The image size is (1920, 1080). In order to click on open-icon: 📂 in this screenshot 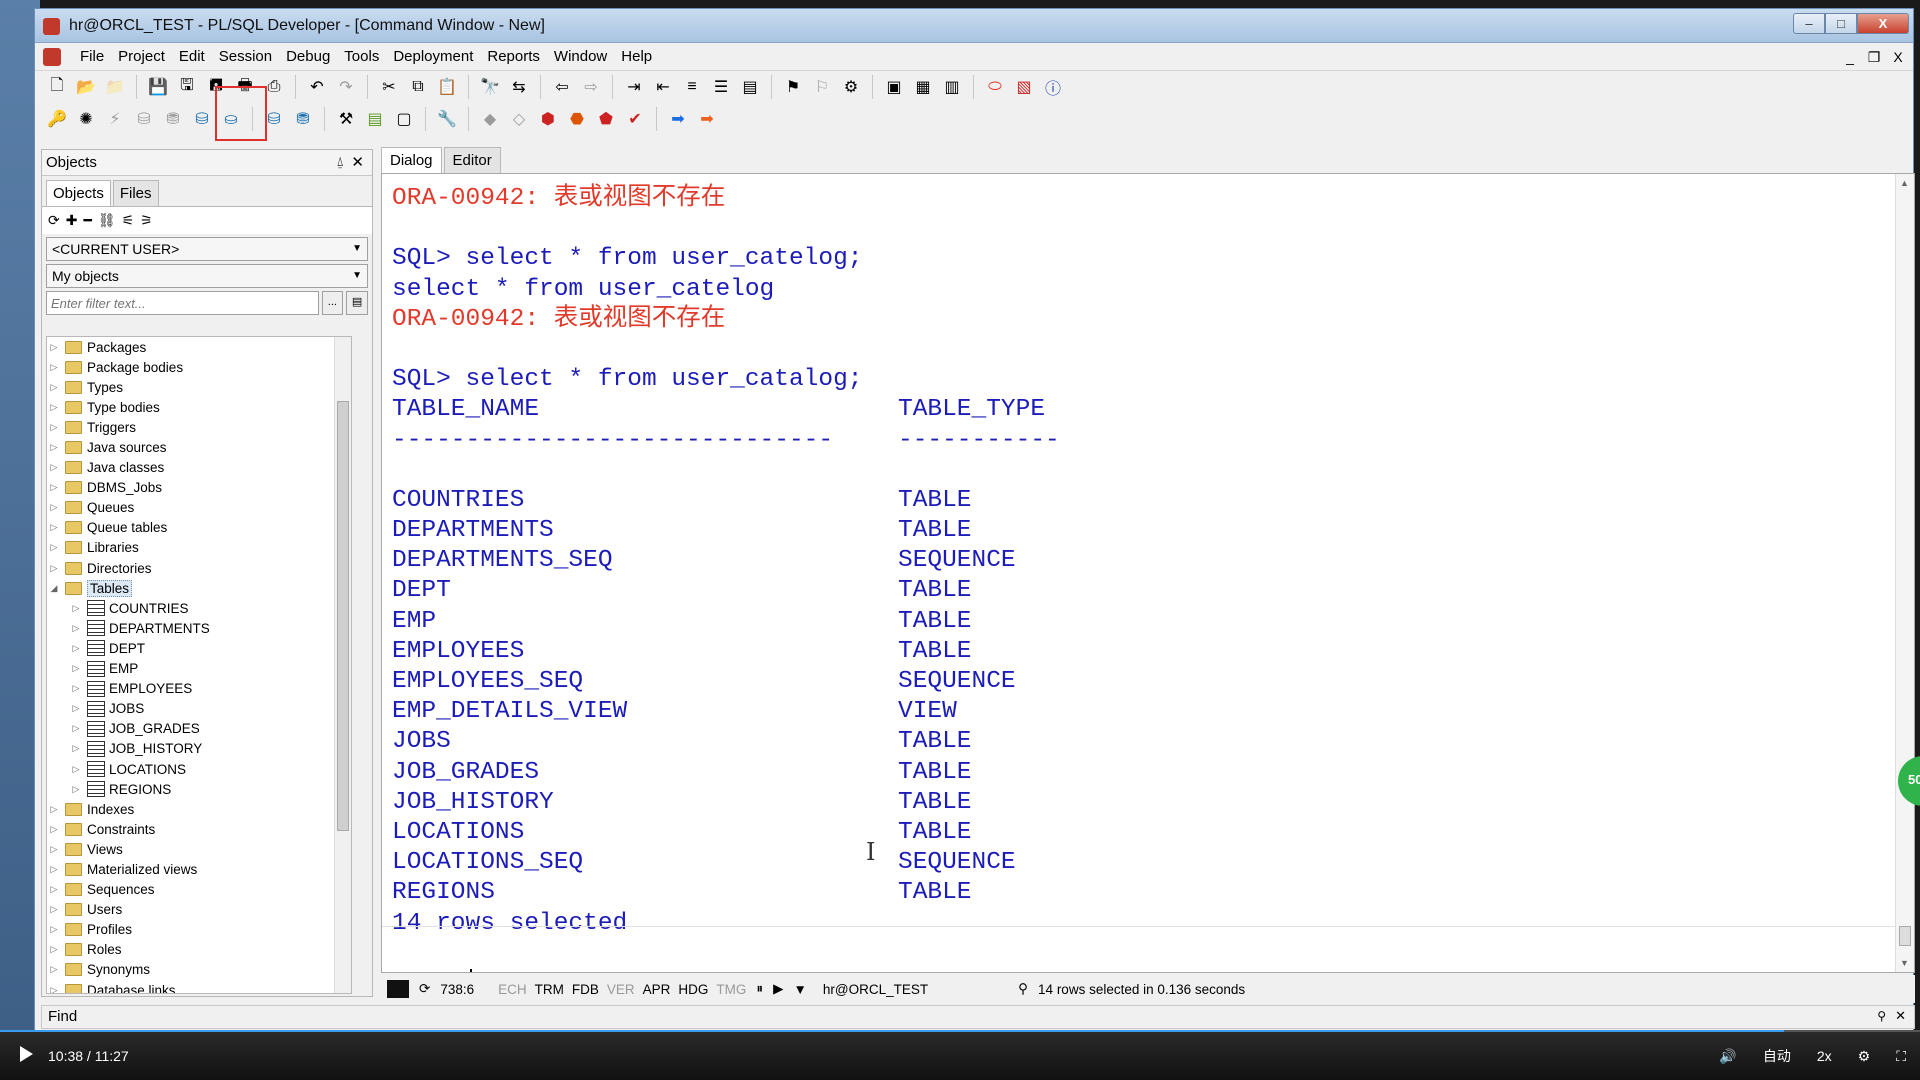, I will do `click(86, 87)`.